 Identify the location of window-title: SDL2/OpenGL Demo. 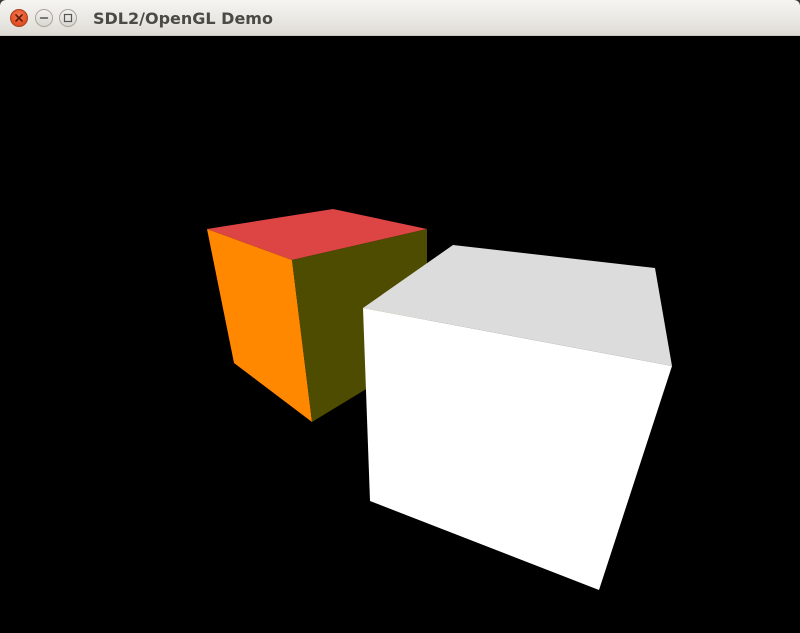
(183, 18).